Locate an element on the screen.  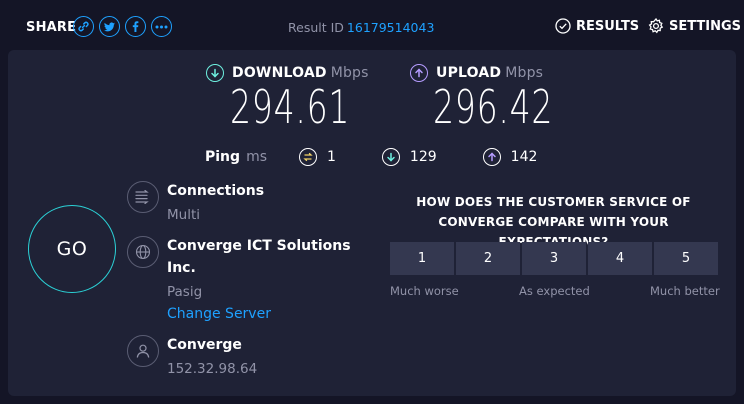
rating-option-3: 3 is located at coordinates (554, 258).